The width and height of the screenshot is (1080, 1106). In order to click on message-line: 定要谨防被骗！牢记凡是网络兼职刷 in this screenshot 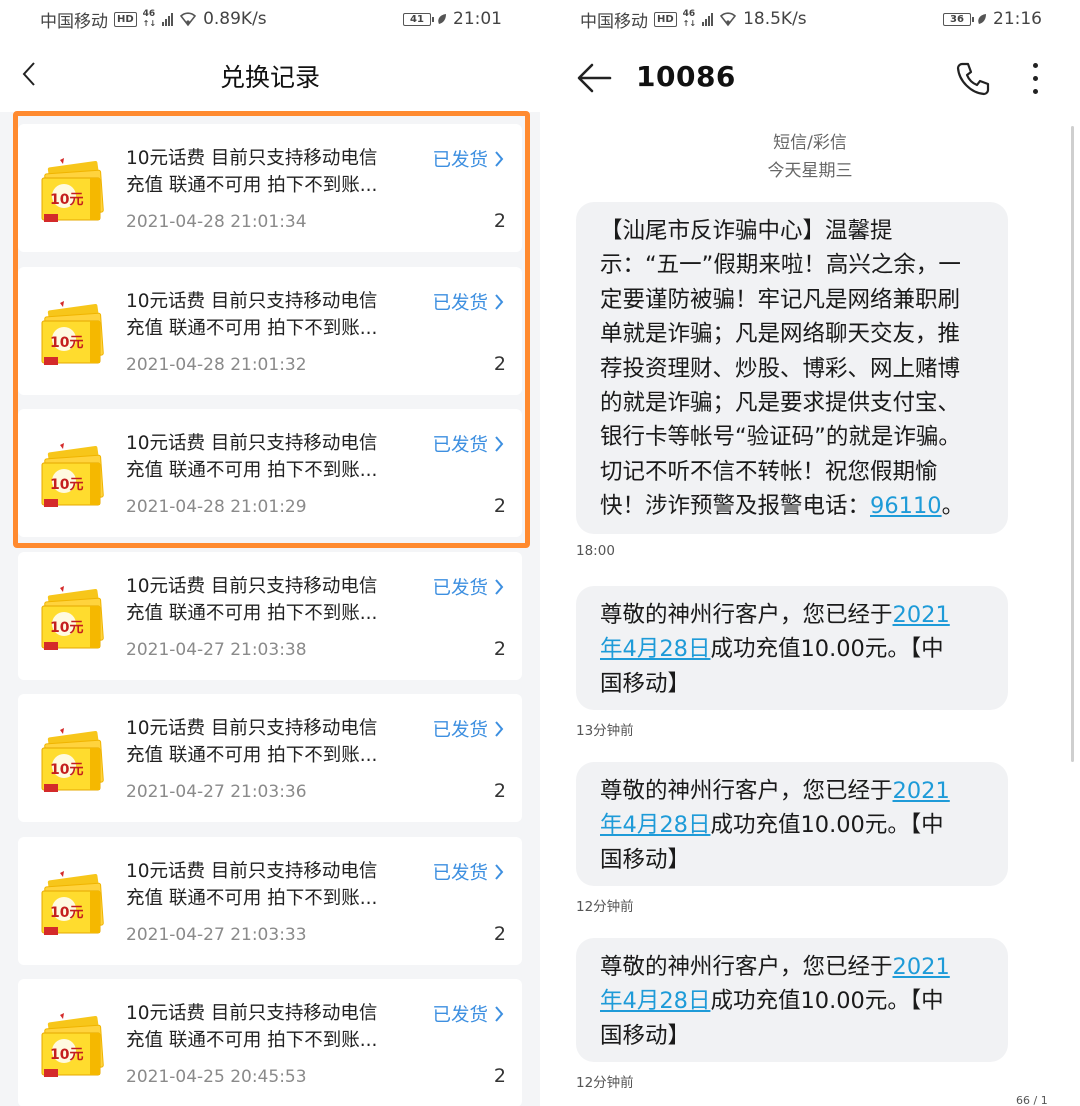, I will do `click(780, 299)`.